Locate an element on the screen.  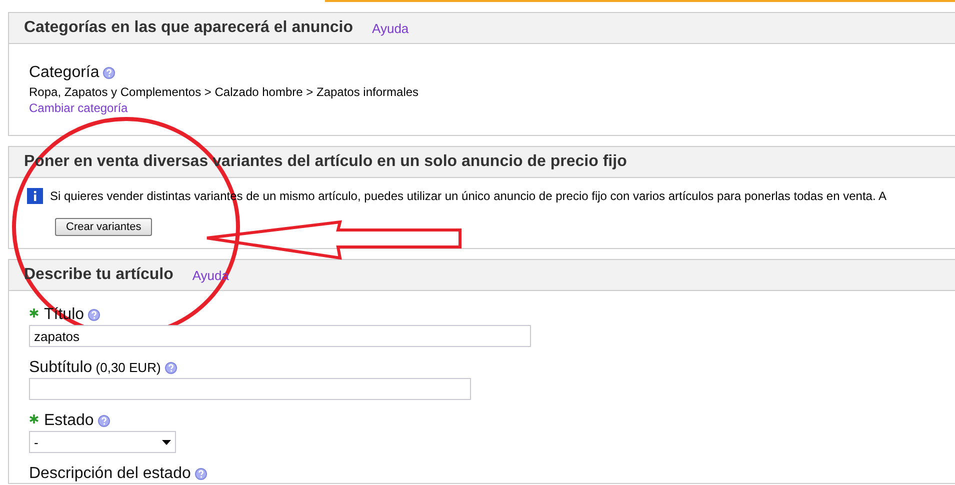
price-note: (0,30 EUR) is located at coordinates (127, 367).